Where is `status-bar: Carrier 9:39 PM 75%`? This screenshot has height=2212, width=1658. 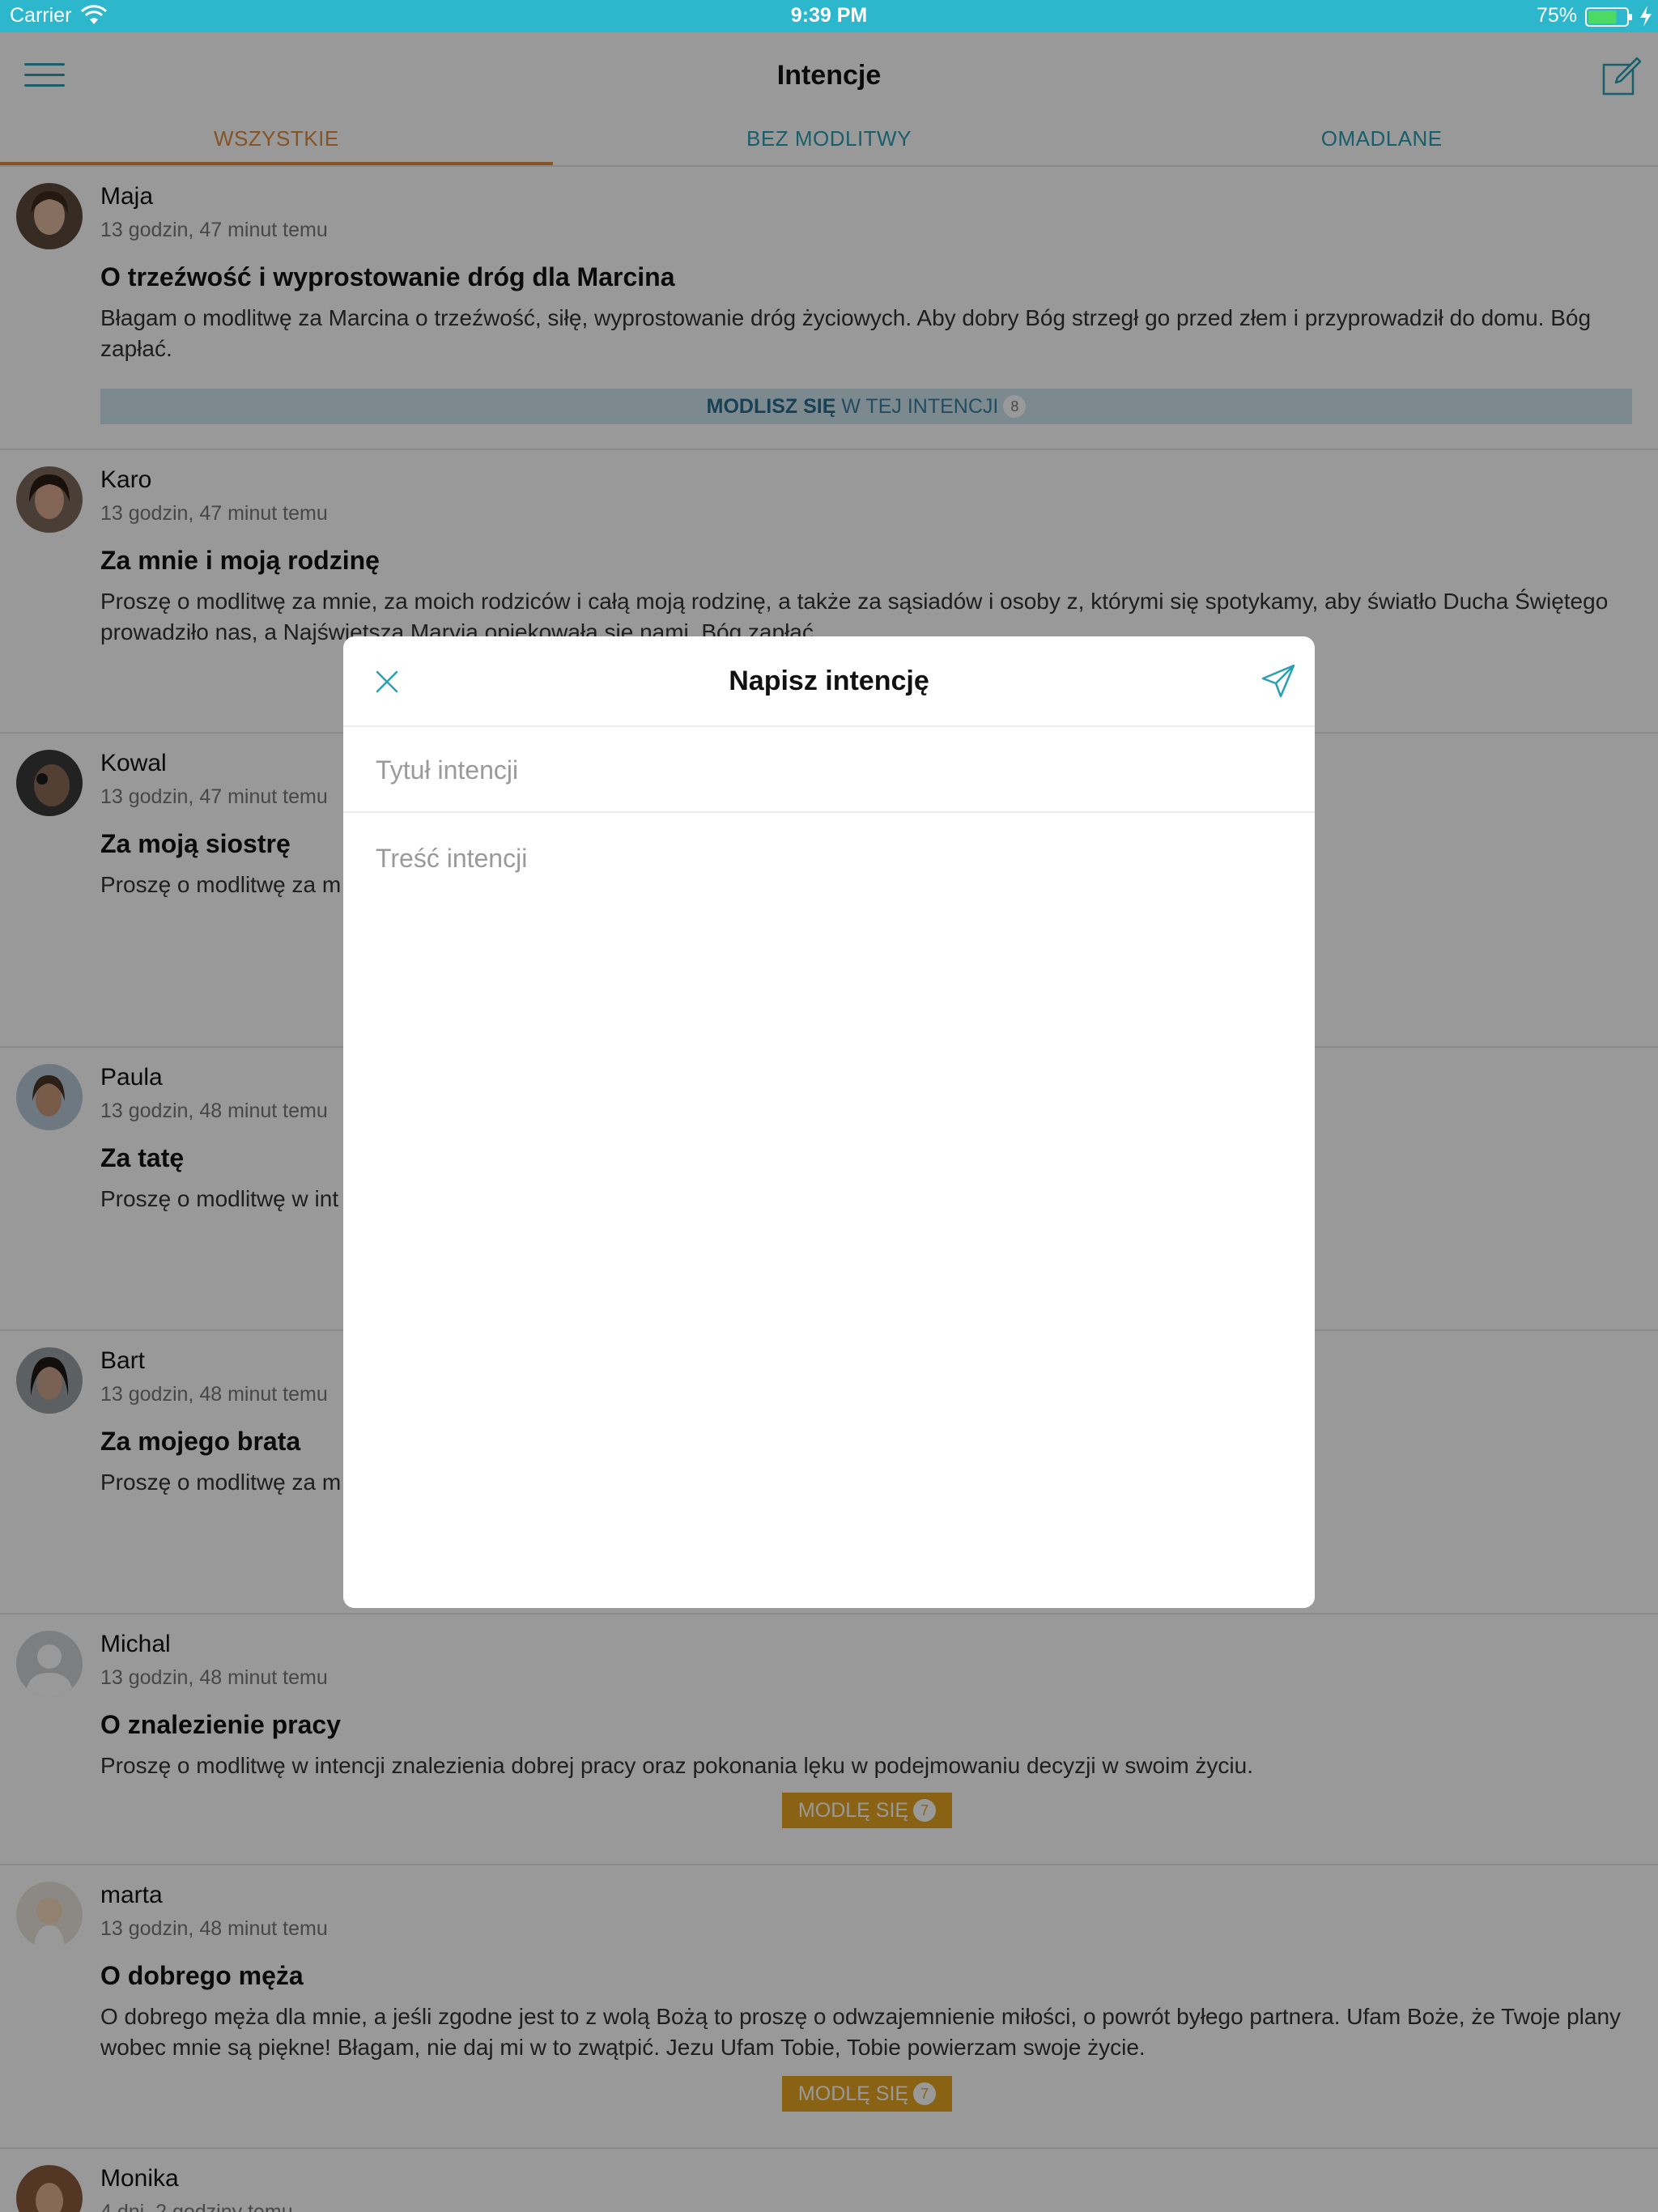
status-bar: Carrier 9:39 PM 75% is located at coordinates (829, 16).